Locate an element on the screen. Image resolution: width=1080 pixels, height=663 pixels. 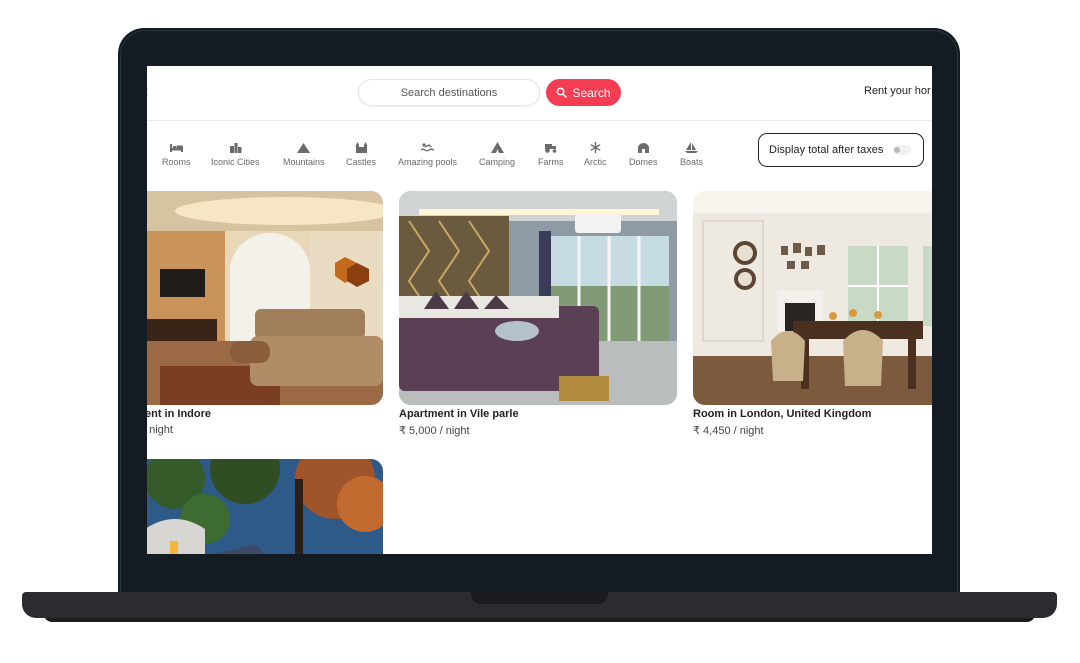
dome-icon is located at coordinates (643, 148).